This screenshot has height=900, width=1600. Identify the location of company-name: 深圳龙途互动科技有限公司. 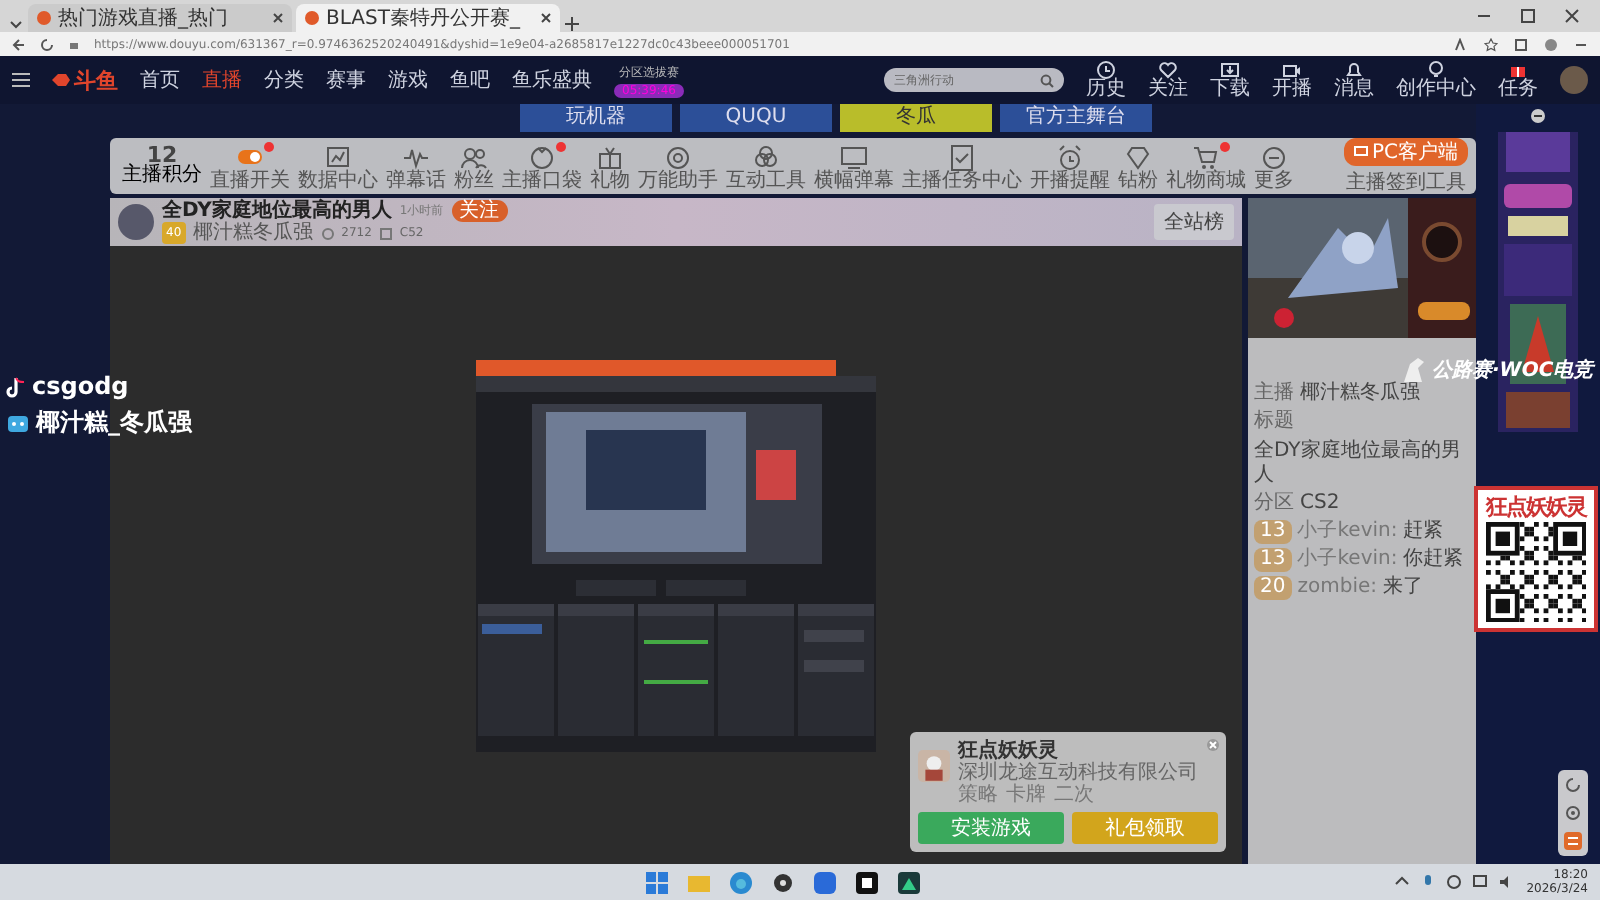
(1078, 773).